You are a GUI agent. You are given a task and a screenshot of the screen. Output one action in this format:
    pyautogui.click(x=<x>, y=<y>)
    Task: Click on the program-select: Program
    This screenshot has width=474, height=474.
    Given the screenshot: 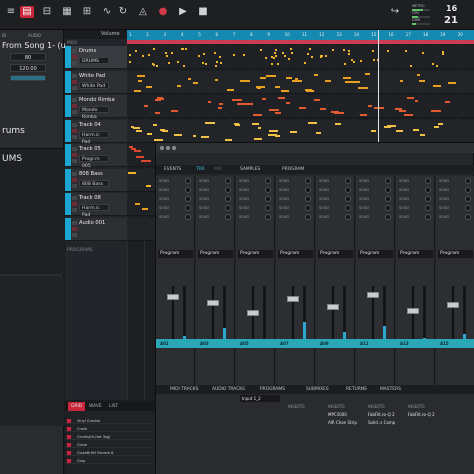 What is the action you would take?
    pyautogui.click(x=415, y=254)
    